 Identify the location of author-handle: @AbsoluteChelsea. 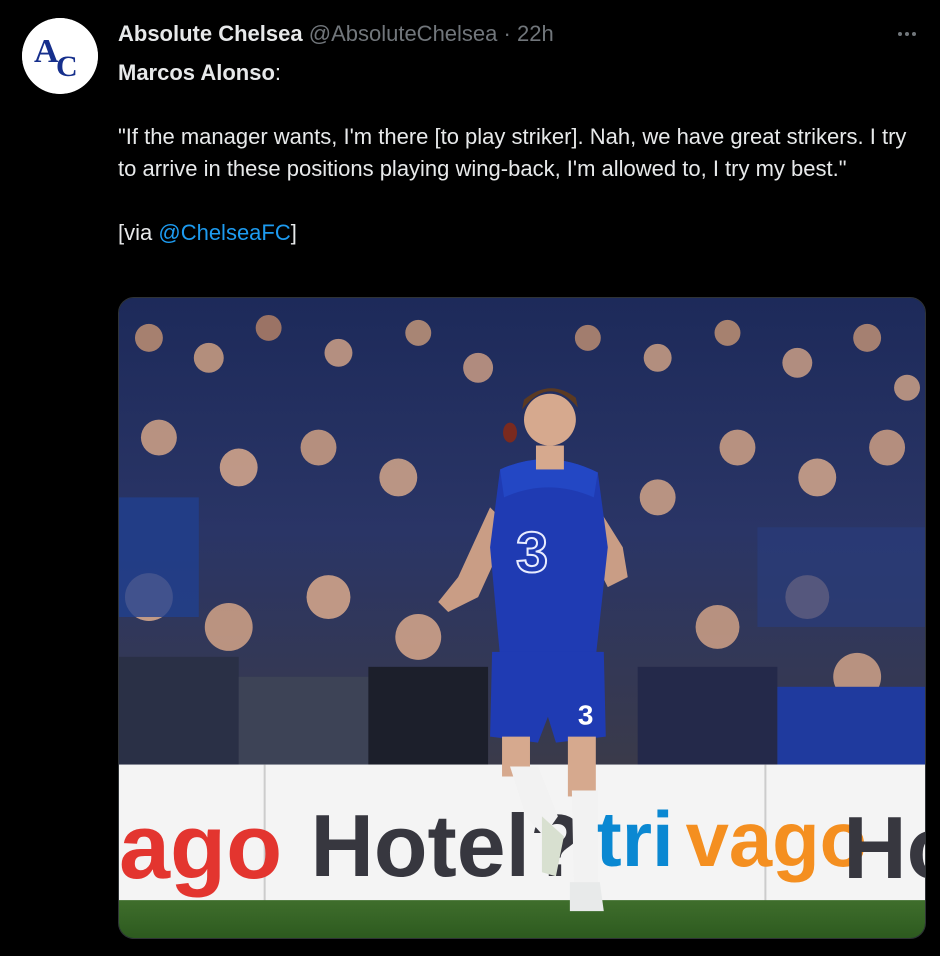
(403, 33).